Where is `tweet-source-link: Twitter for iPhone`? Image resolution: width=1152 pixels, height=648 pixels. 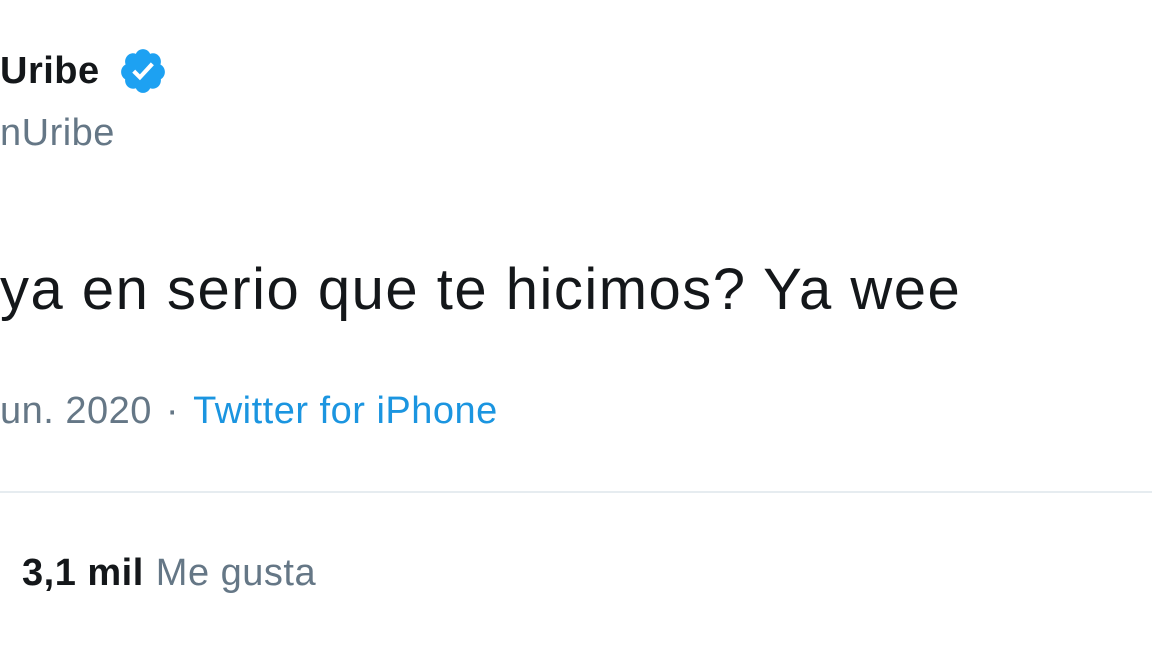 tweet-source-link: Twitter for iPhone is located at coordinates (345, 411).